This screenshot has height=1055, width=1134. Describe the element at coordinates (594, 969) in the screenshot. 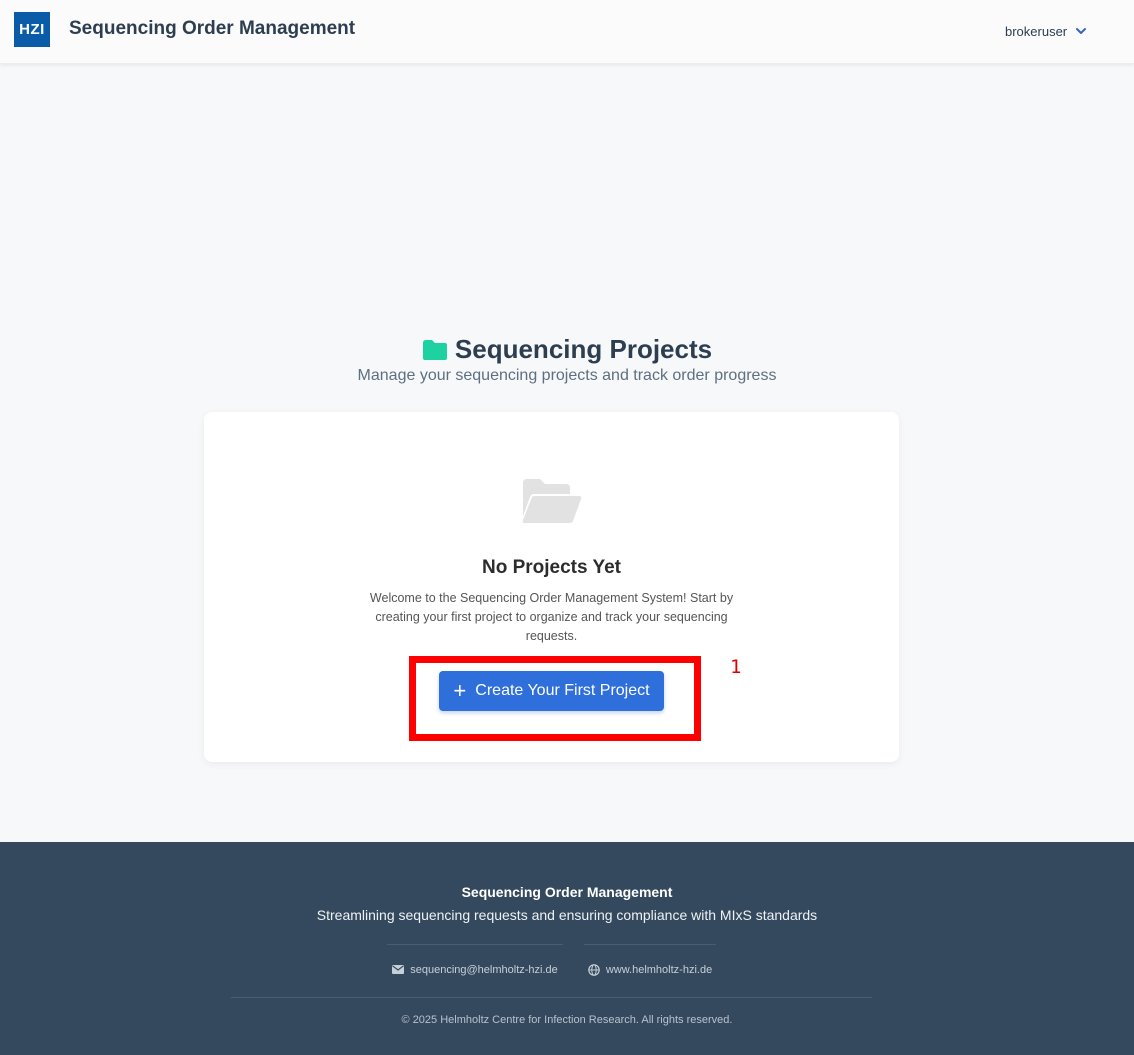

I see `globe-icon` at that location.